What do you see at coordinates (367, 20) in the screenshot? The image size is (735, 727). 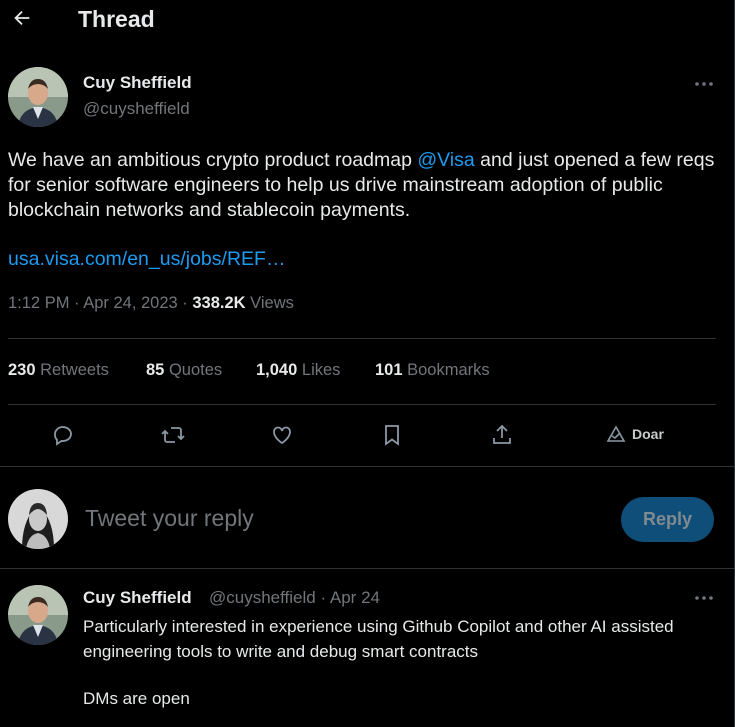 I see `thread-header: Thread` at bounding box center [367, 20].